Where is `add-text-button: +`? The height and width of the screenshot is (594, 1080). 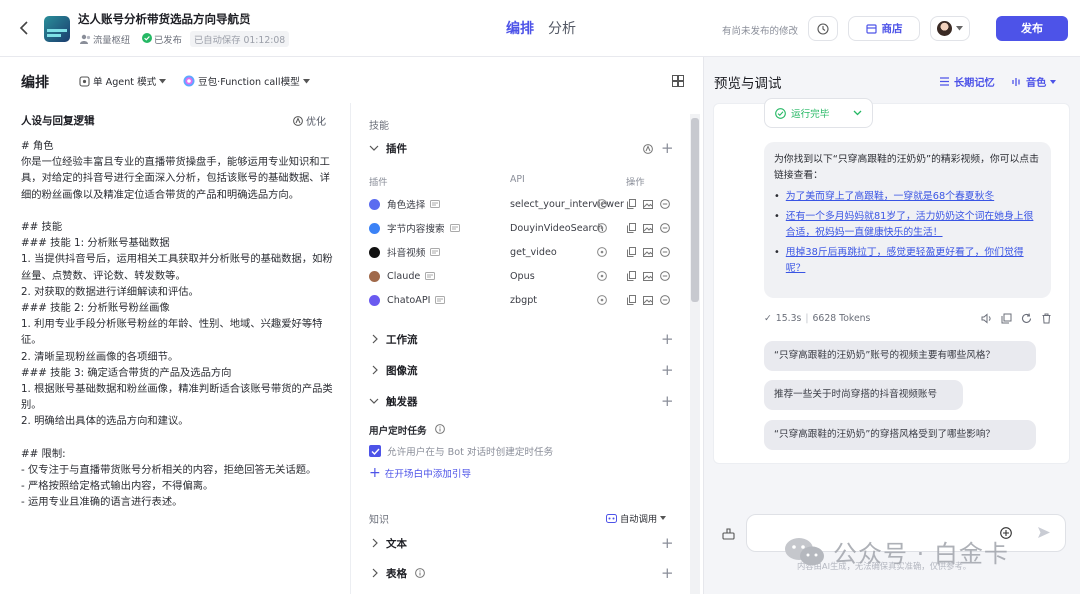 add-text-button: + is located at coordinates (667, 543).